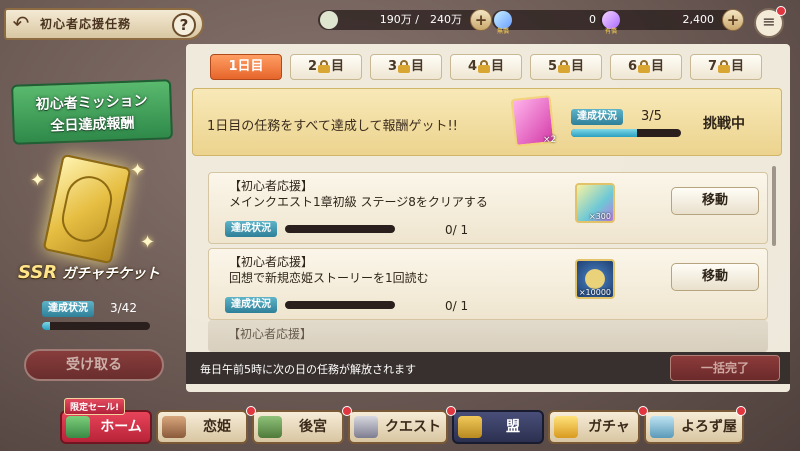  I want to click on nav-quest: クエスト, so click(398, 427).